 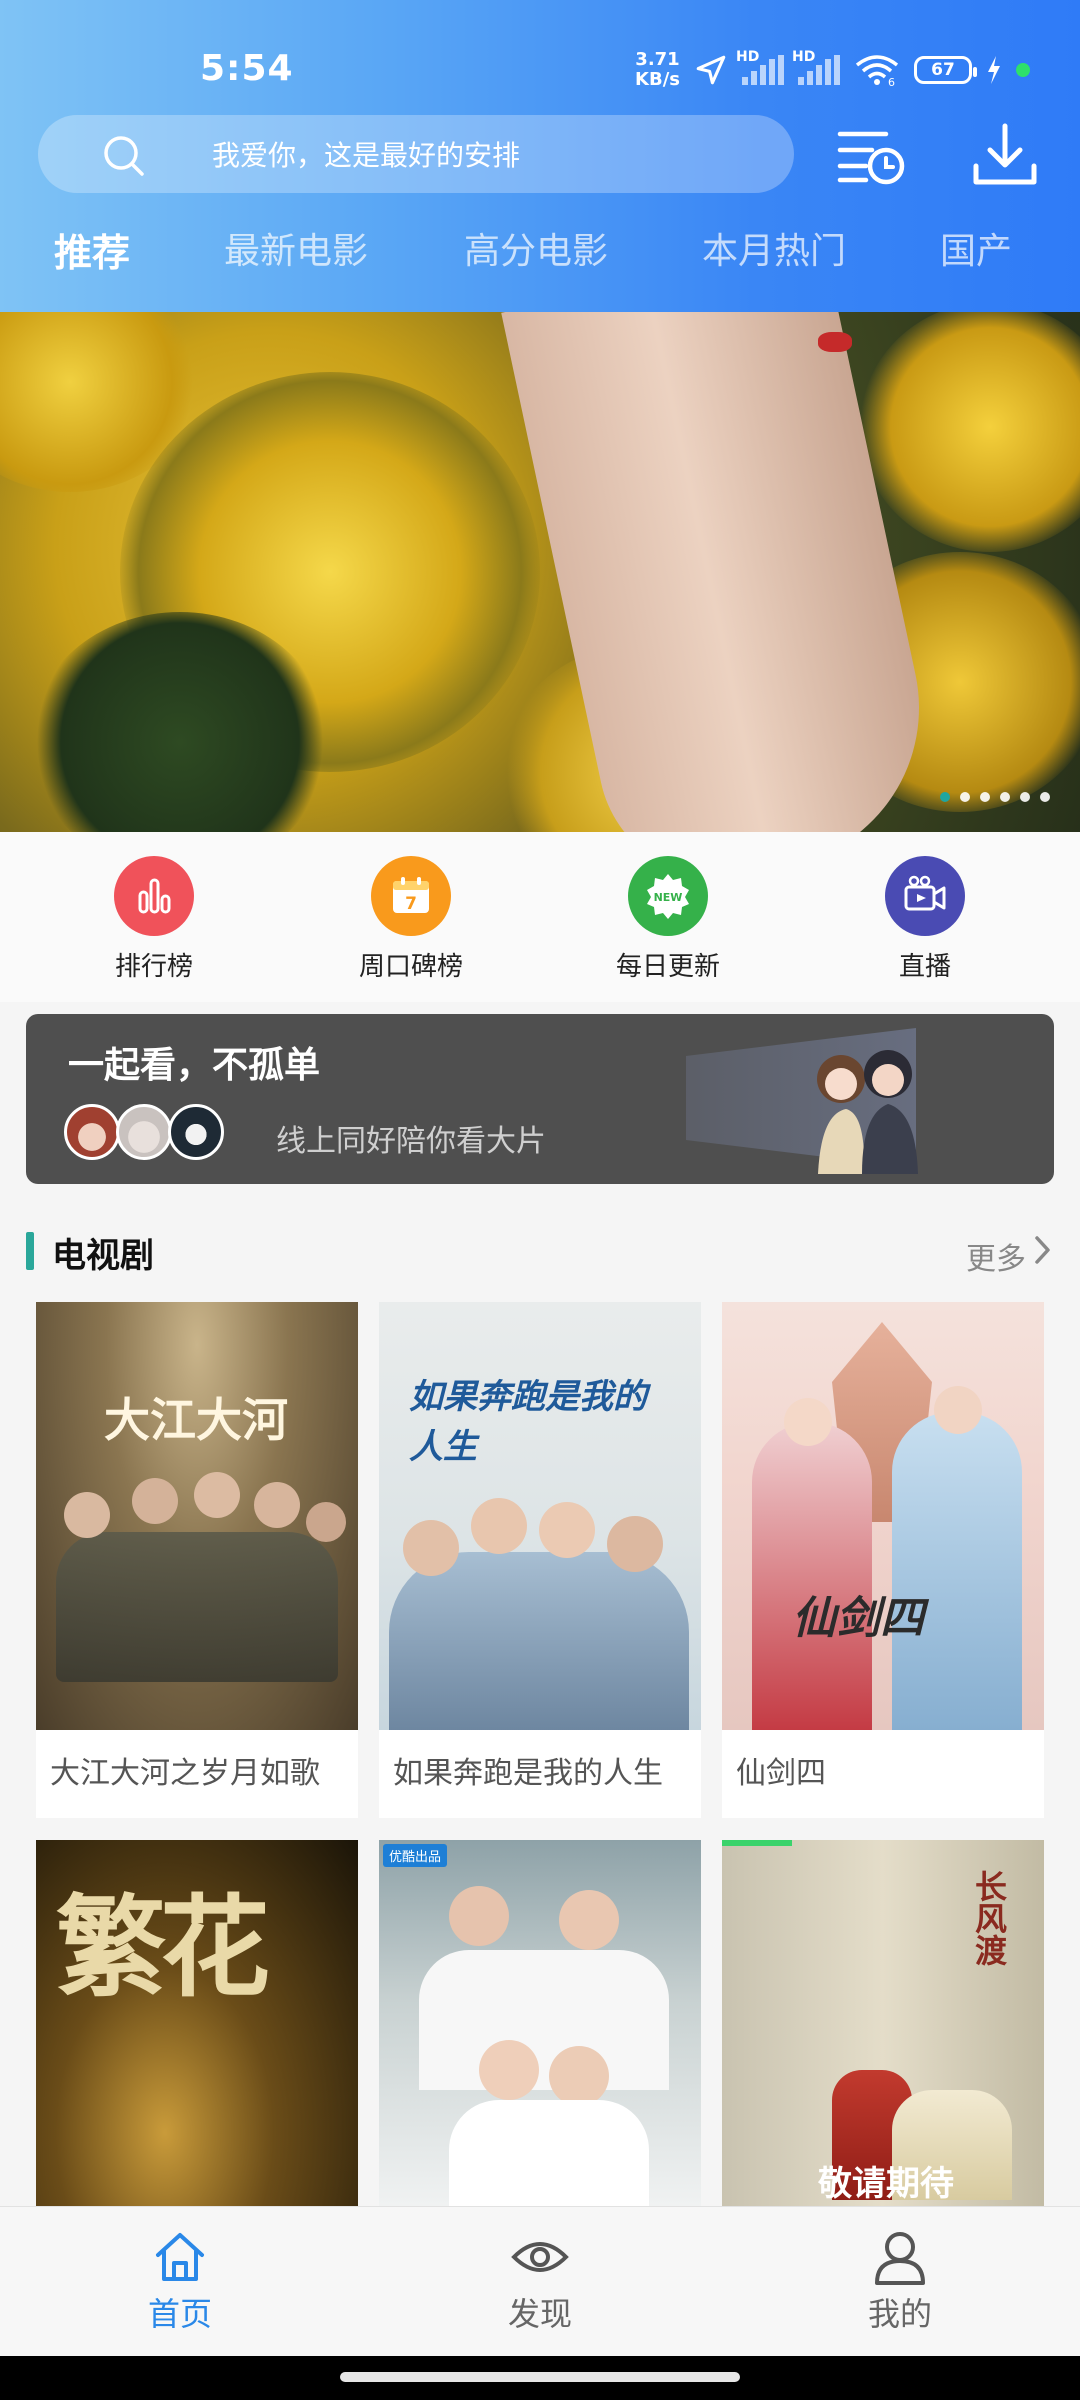 I want to click on live-circle, so click(x=925, y=896).